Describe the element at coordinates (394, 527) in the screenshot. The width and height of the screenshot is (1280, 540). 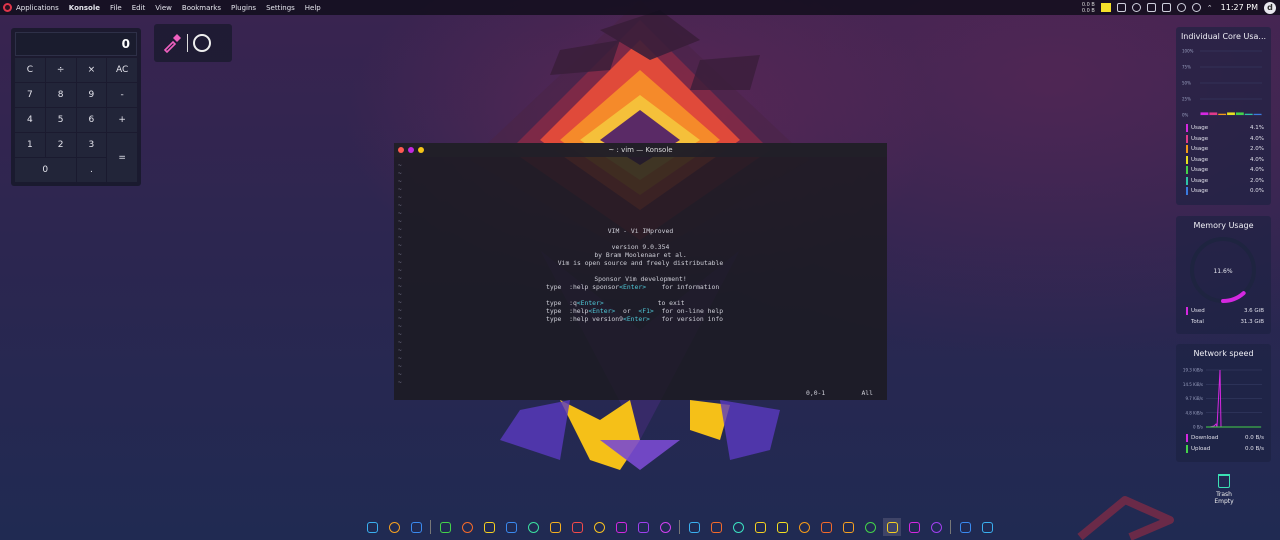
I see `dock-item-brave` at that location.